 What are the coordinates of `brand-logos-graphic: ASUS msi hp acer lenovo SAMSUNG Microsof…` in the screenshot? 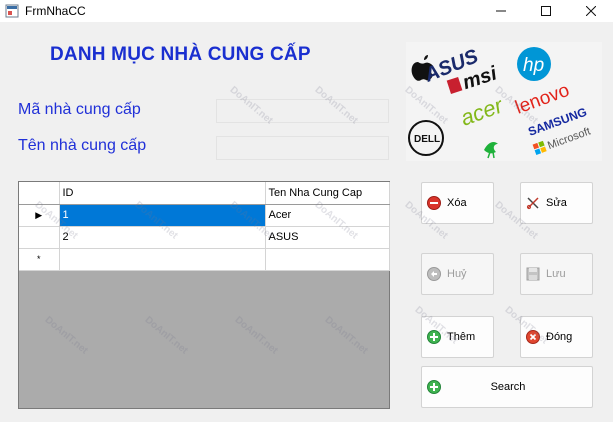 It's located at (504, 101).